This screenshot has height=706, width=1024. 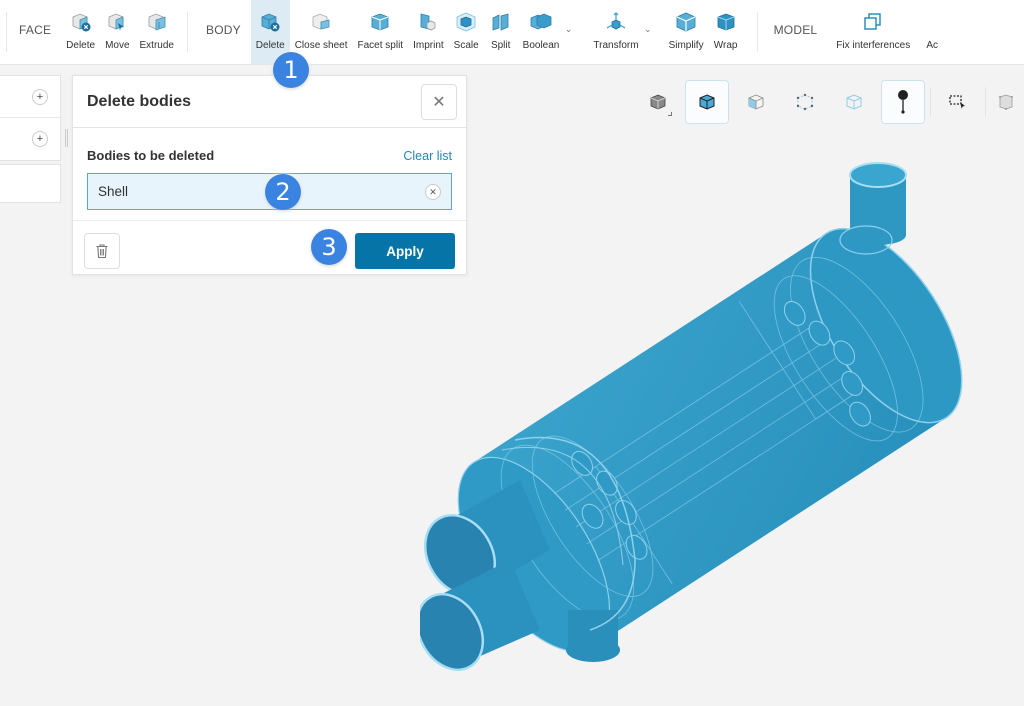 What do you see at coordinates (428, 22) in the screenshot?
I see `imprint-icon` at bounding box center [428, 22].